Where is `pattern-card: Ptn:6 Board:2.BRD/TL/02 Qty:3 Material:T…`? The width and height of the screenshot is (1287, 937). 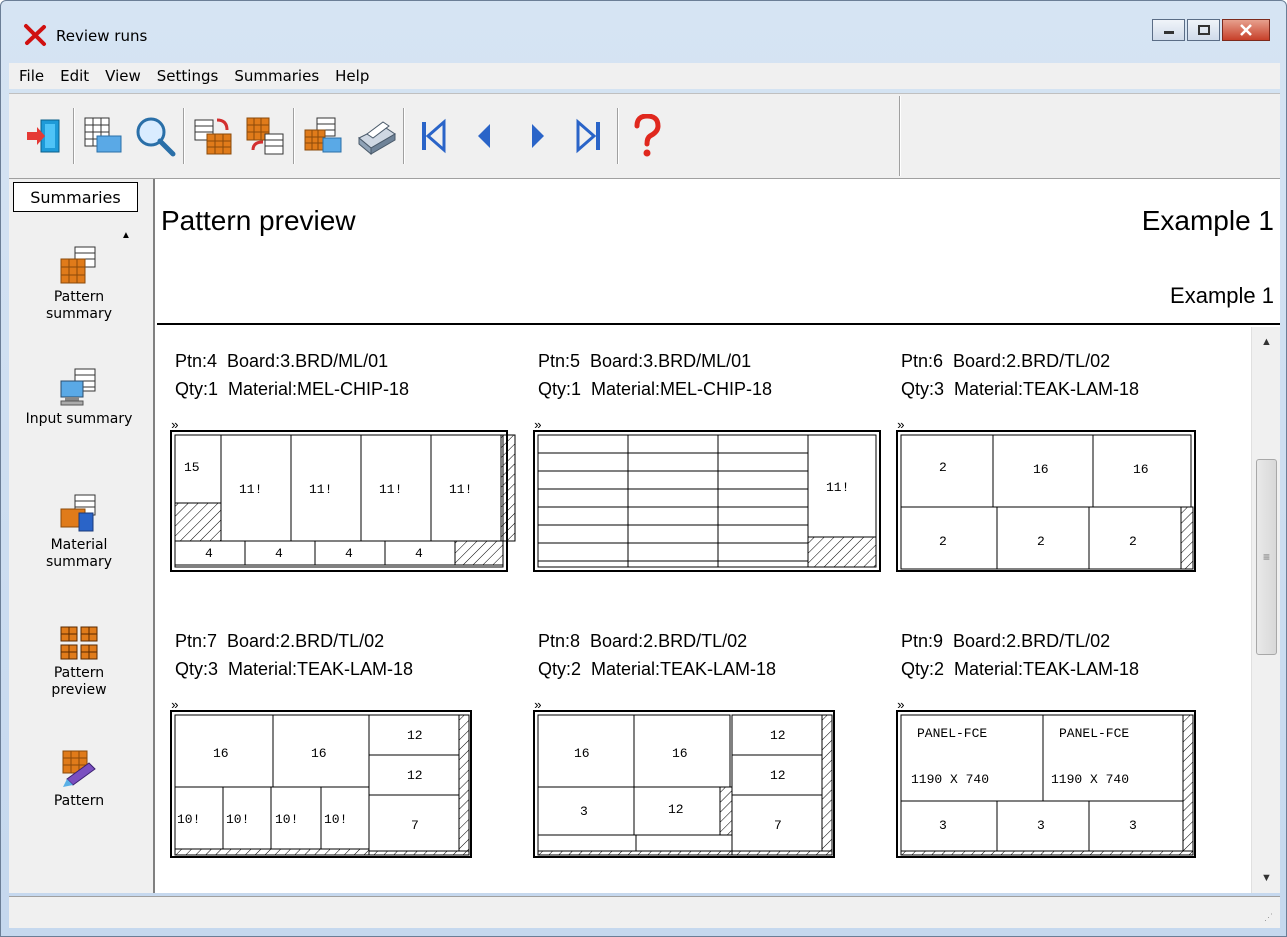
pattern-card: Ptn:6 Board:2.BRD/TL/02 Qty:3 Material:T… is located at coordinates (1061, 452).